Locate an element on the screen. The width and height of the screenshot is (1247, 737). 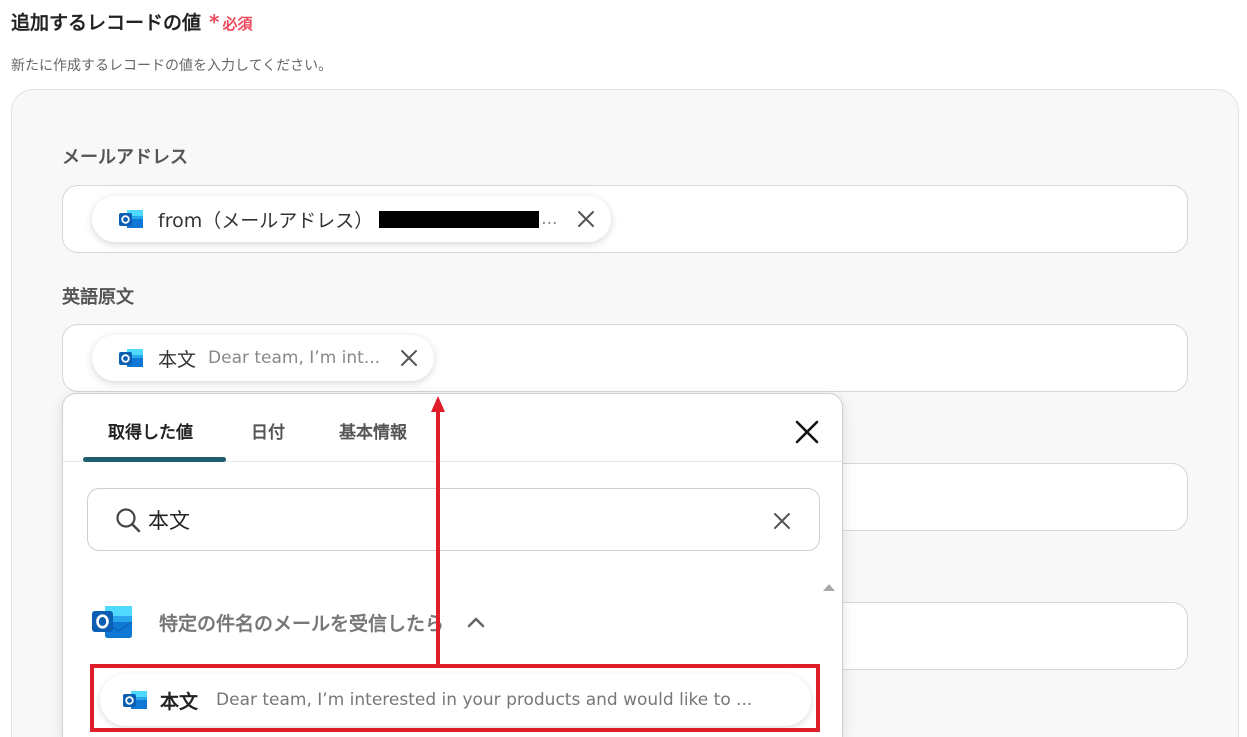
trigger-group-header: 特定の件名のメールを受信したら is located at coordinates (288, 622).